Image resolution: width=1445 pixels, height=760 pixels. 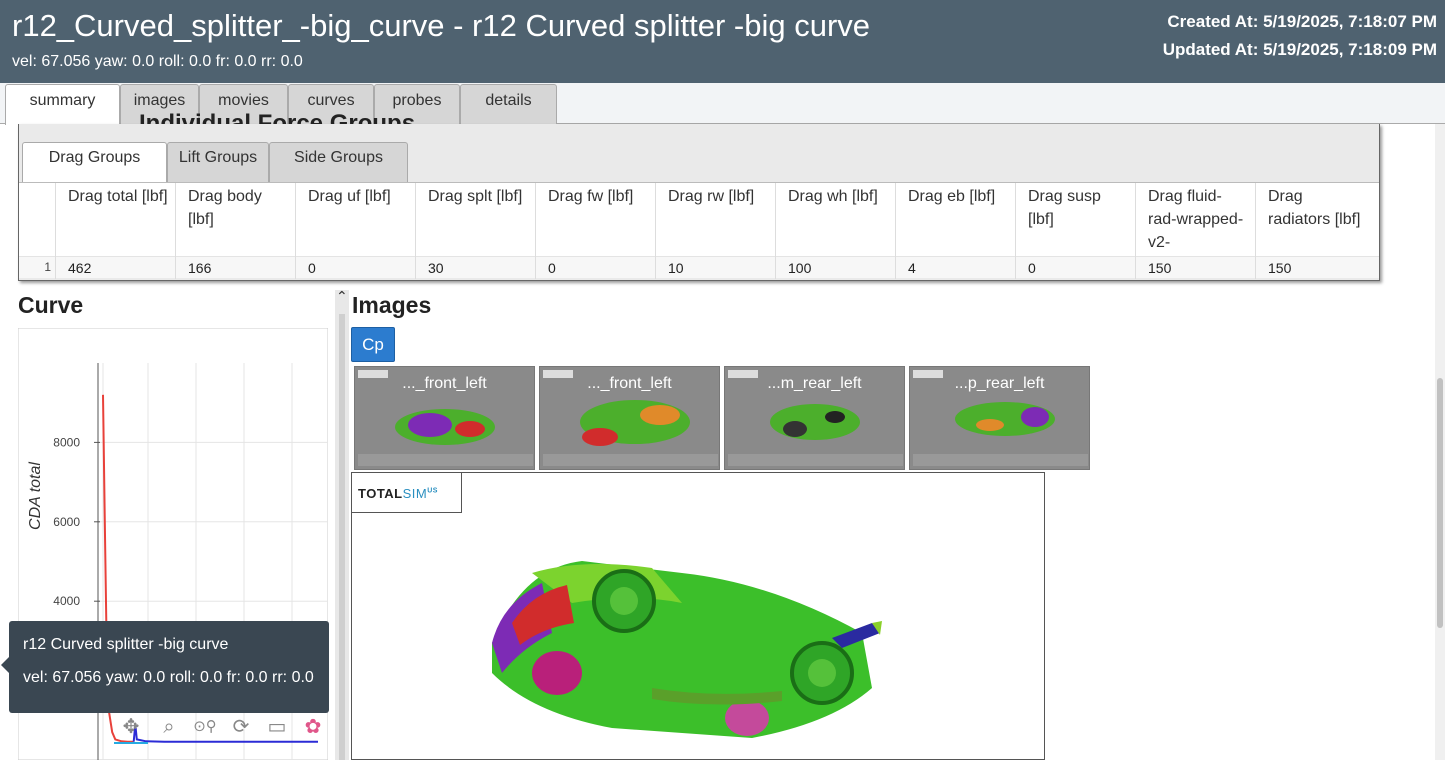 What do you see at coordinates (277, 727) in the screenshot?
I see `save-icon: ▭` at bounding box center [277, 727].